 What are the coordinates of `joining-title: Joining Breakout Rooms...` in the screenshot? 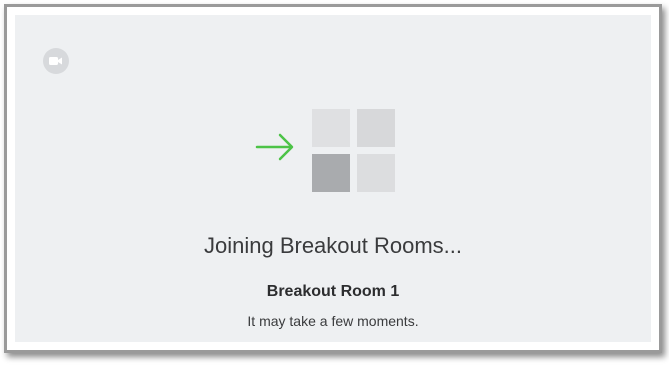 It's located at (333, 245).